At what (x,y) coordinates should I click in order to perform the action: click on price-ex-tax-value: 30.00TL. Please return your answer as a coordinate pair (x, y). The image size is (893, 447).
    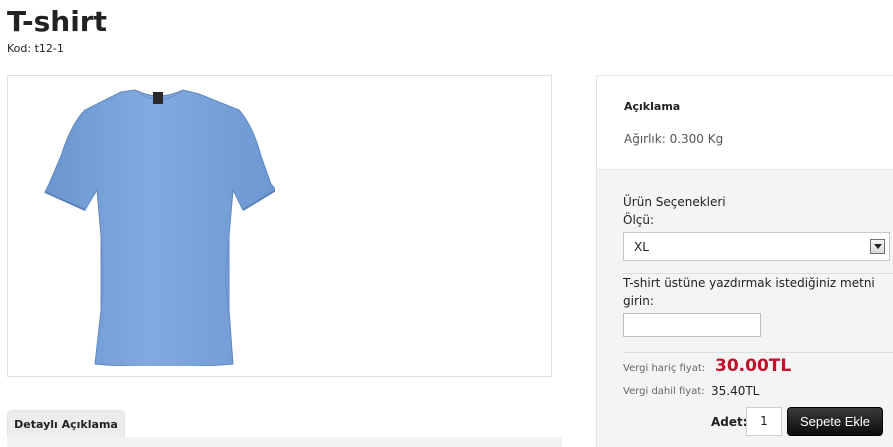
    Looking at the image, I should click on (753, 366).